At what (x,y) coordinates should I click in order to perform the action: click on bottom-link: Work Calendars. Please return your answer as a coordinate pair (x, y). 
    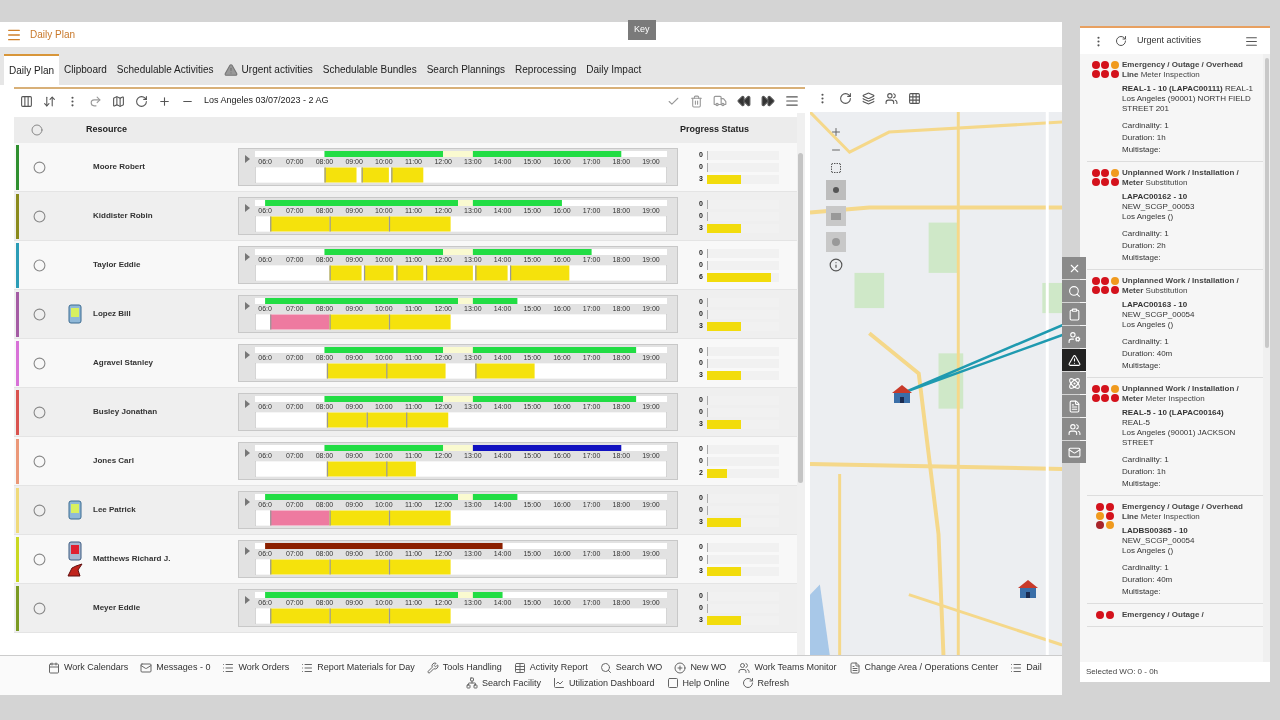
    Looking at the image, I should click on (88, 668).